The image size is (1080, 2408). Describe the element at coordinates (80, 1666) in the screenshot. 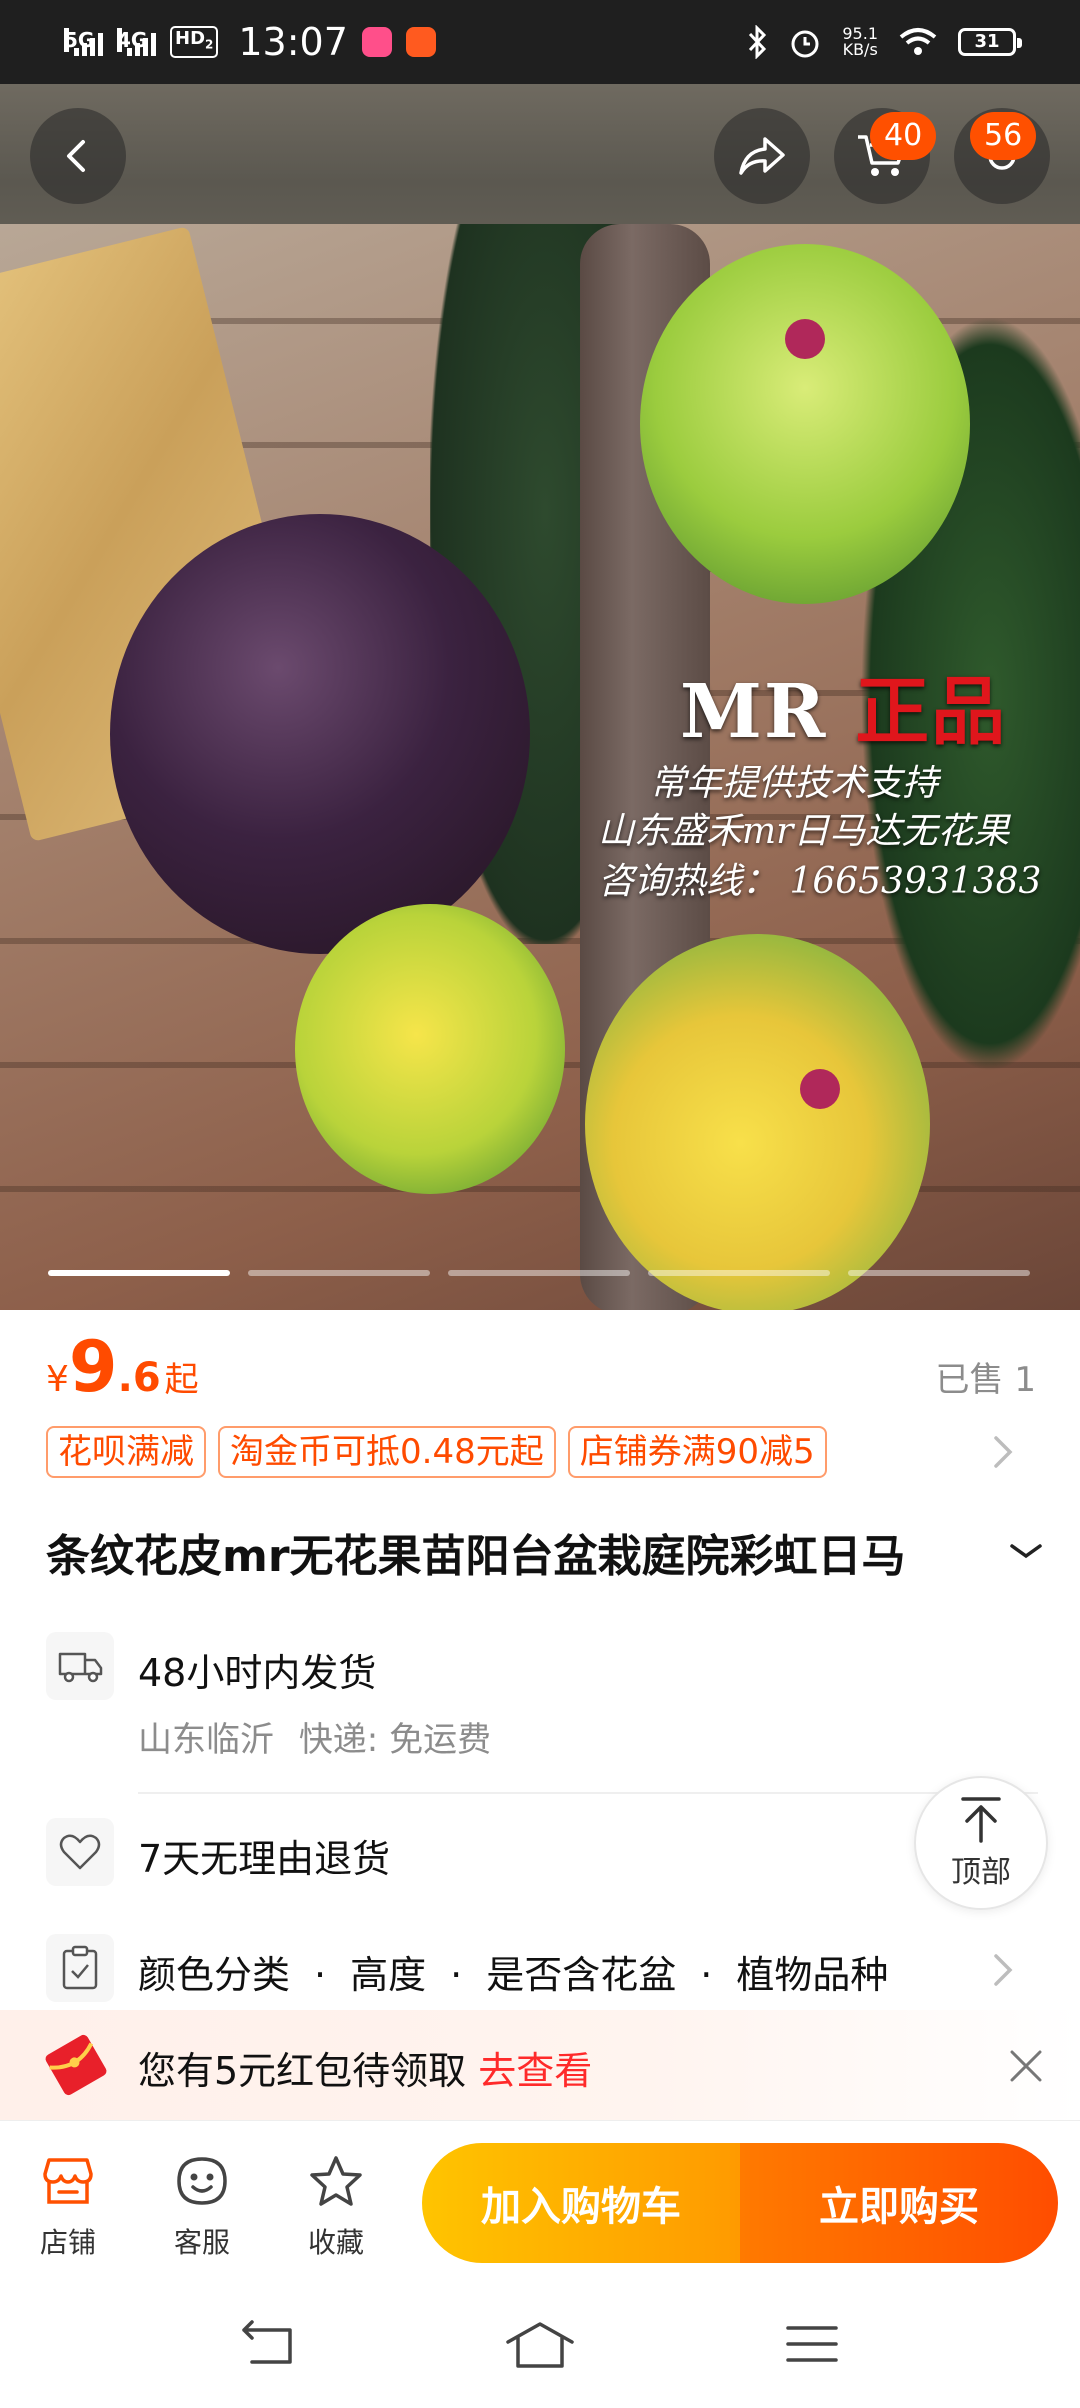

I see `truck-icon` at that location.